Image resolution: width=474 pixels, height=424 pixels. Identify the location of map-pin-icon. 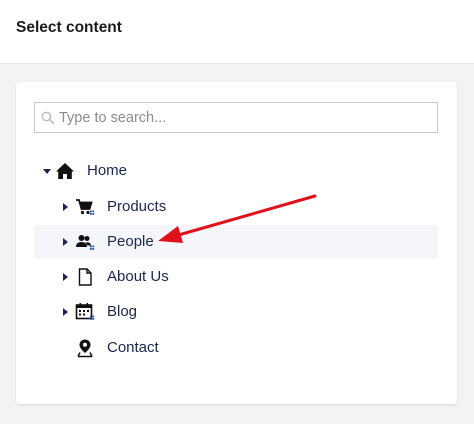
(85, 348).